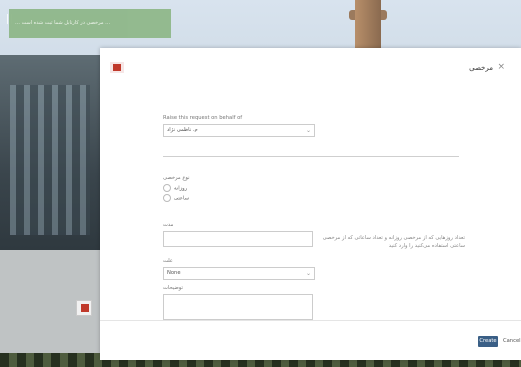  What do you see at coordinates (311, 156) in the screenshot?
I see `divider` at bounding box center [311, 156].